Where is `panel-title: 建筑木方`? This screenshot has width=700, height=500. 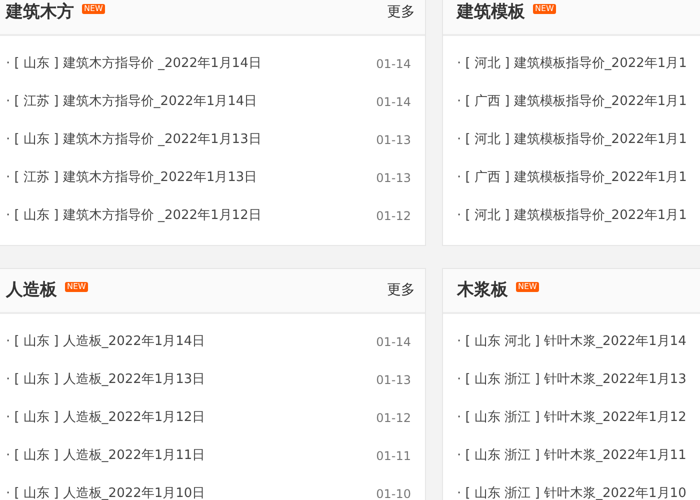
panel-title: 建筑木方 is located at coordinates (40, 12).